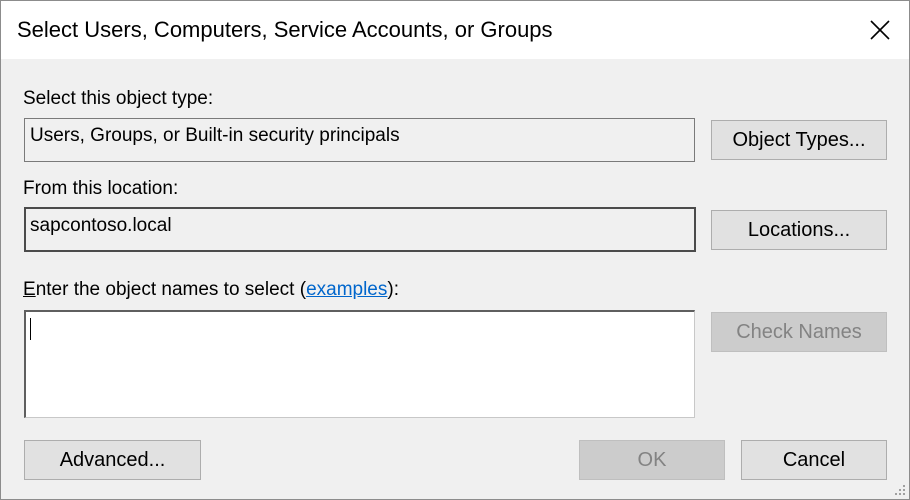 The image size is (910, 500). I want to click on location-value: sapcontoso.local, so click(101, 225).